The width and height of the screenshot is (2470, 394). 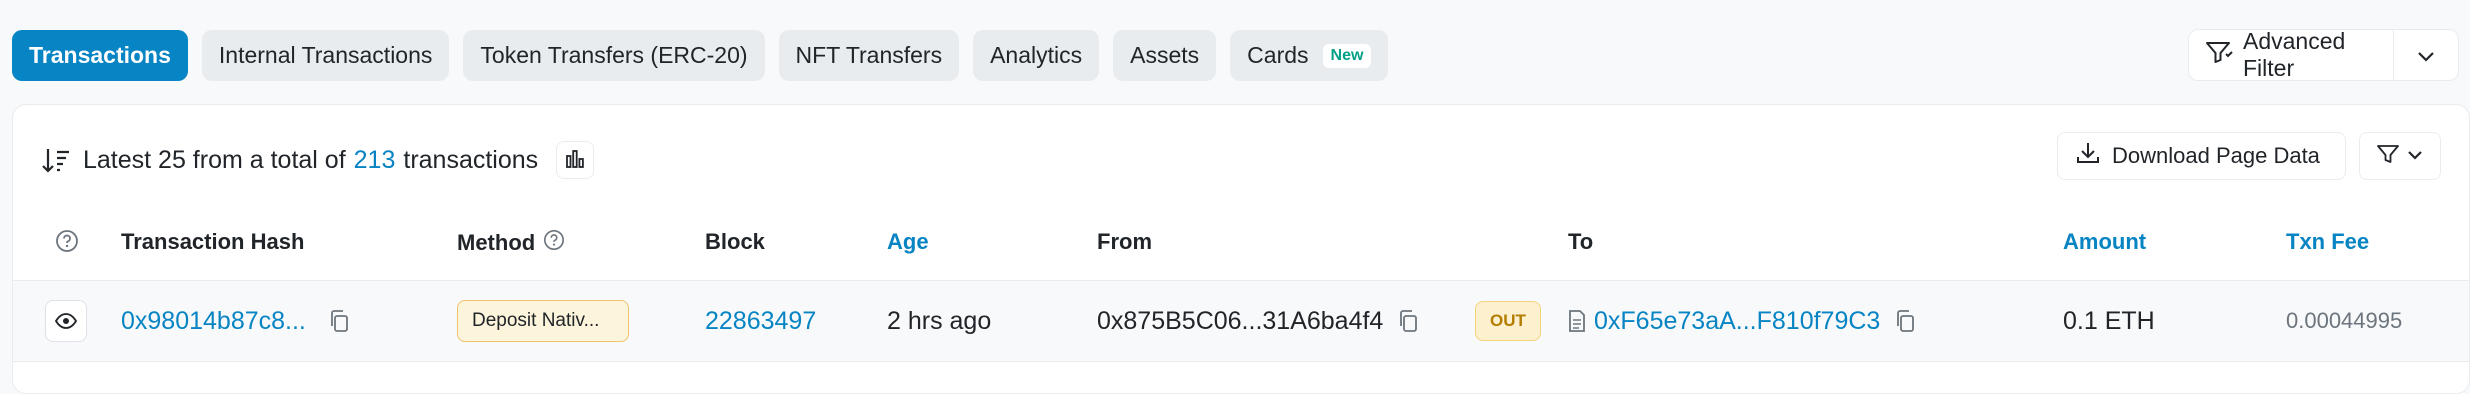 I want to click on txn-fee-value: 0.00044995, so click(x=2344, y=320).